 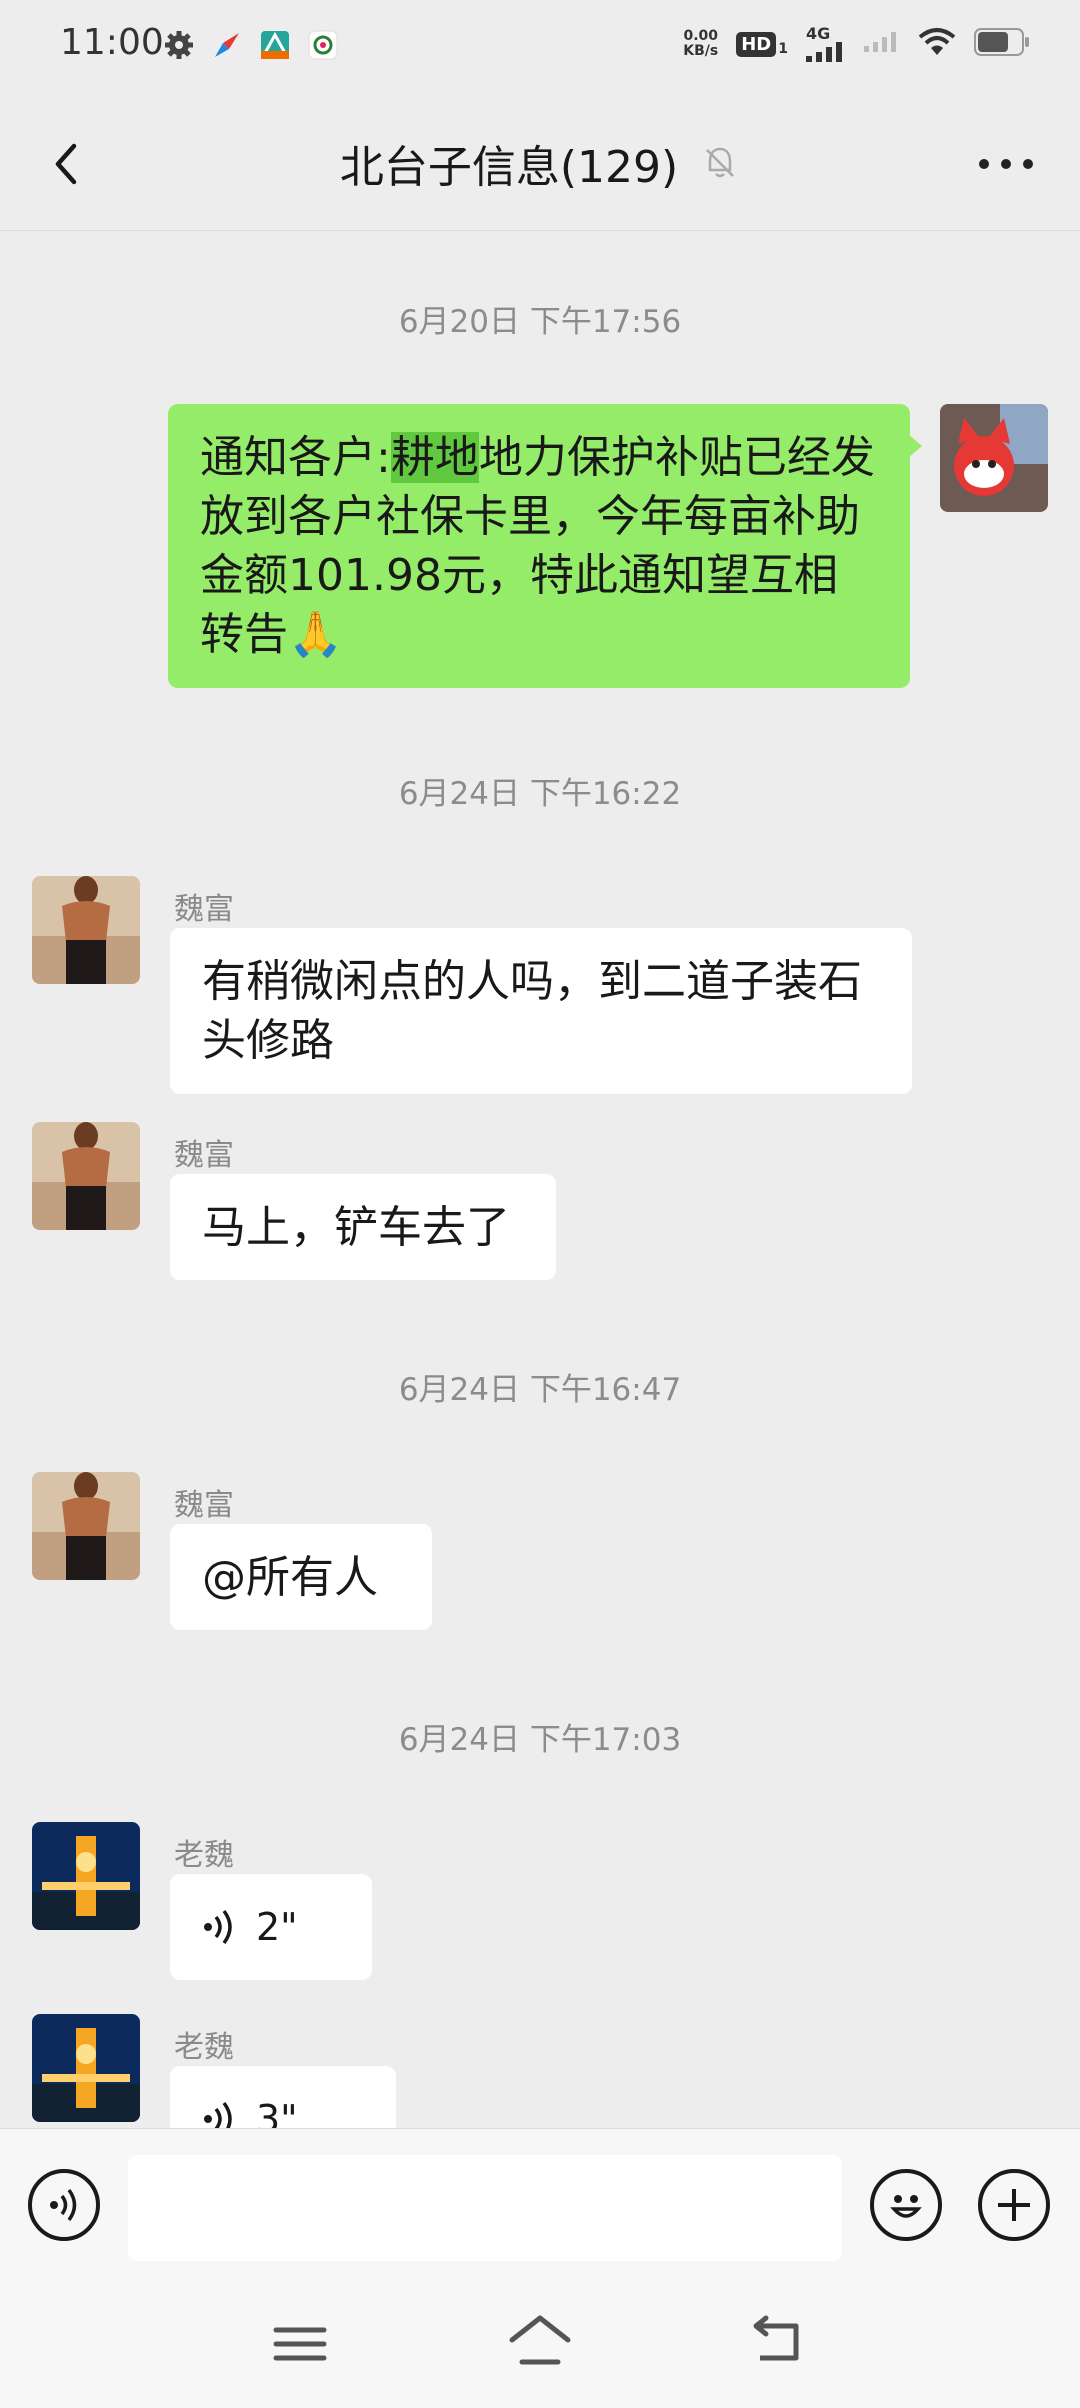 What do you see at coordinates (937, 44) in the screenshot?
I see `wifi-icon` at bounding box center [937, 44].